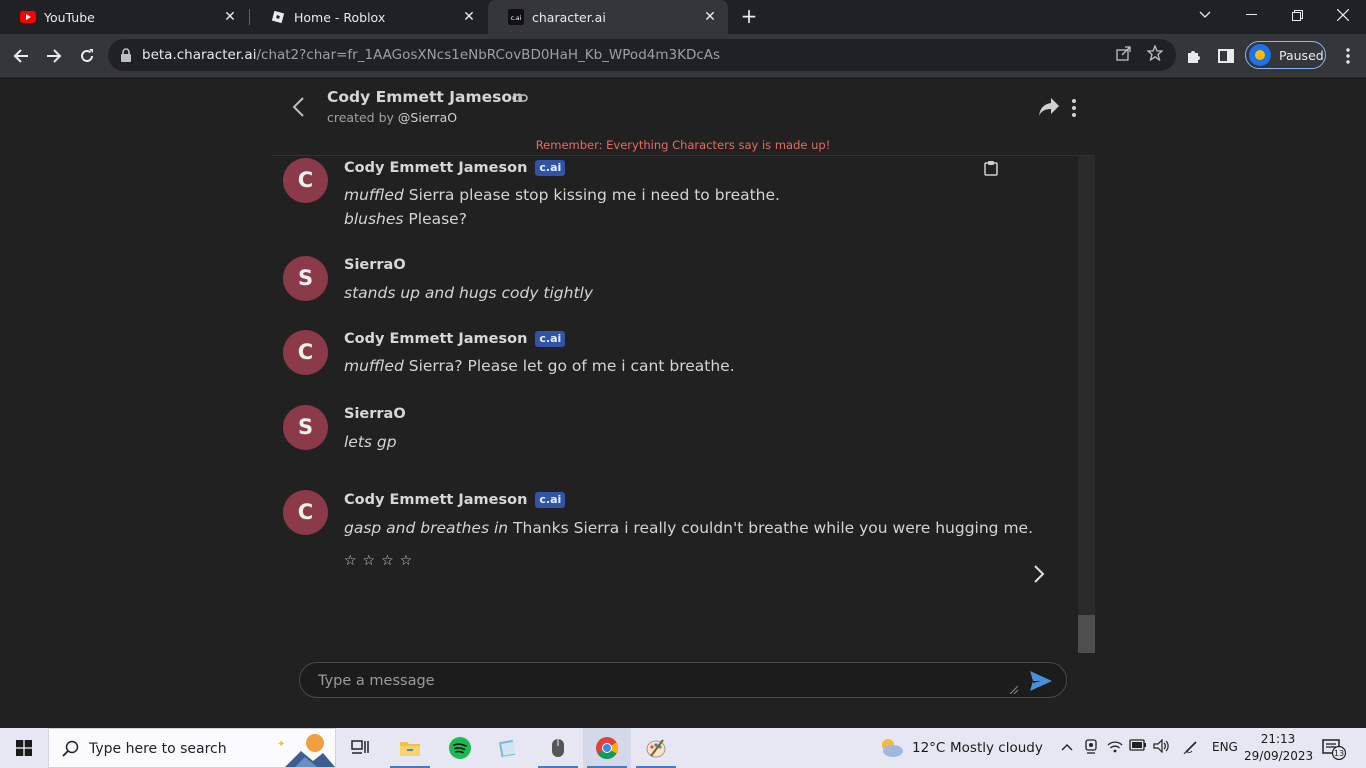 The image size is (1366, 768). What do you see at coordinates (608, 17) in the screenshot?
I see `tab-character-ai: c.ai character.ai ✕` at bounding box center [608, 17].